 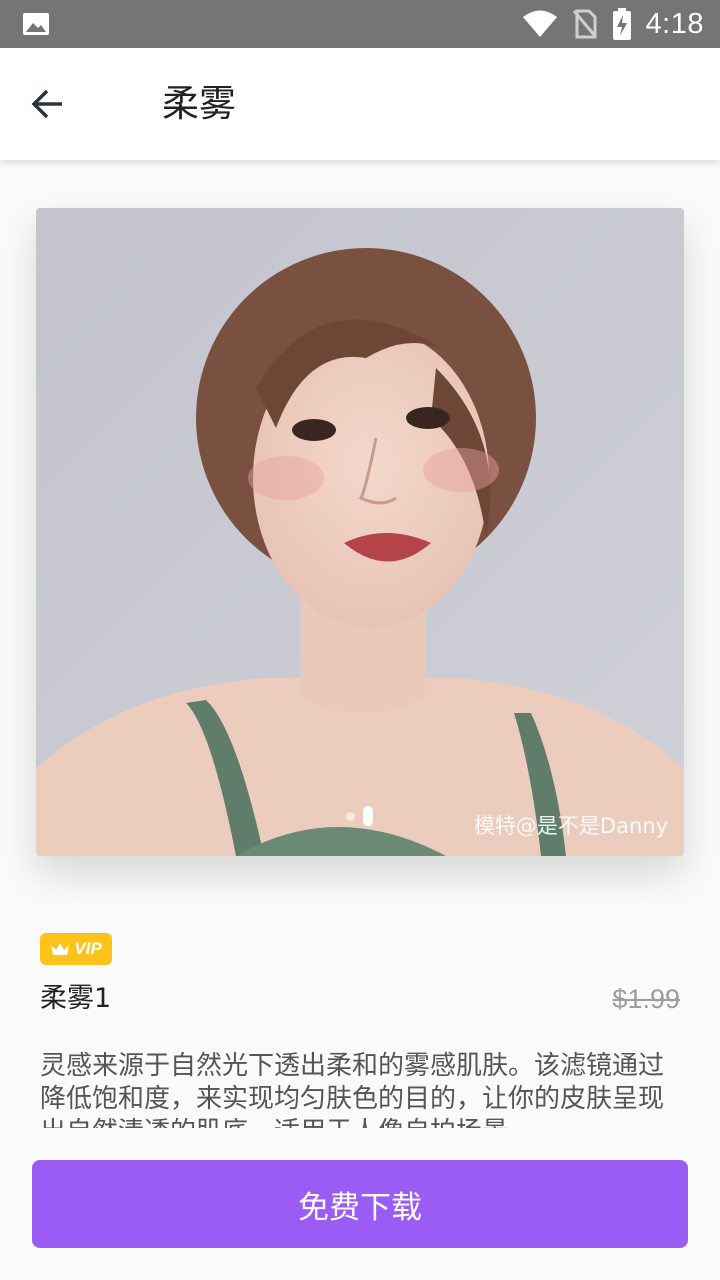 What do you see at coordinates (199, 103) in the screenshot?
I see `page-title: 柔雾` at bounding box center [199, 103].